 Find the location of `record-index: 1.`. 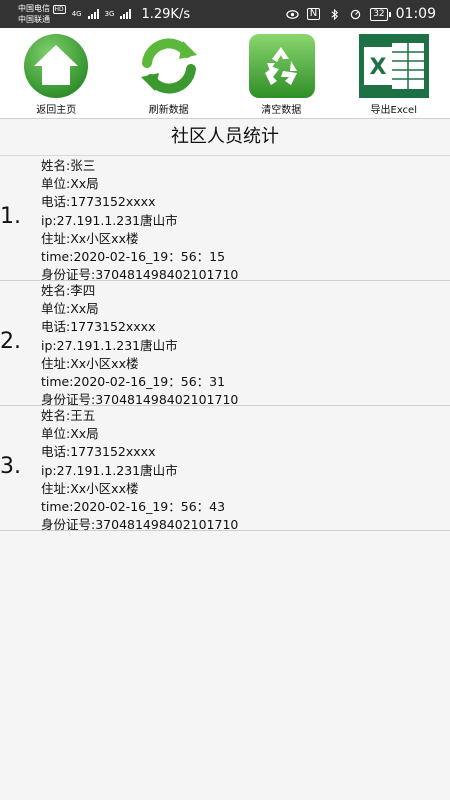

record-index: 1. is located at coordinates (10, 216).